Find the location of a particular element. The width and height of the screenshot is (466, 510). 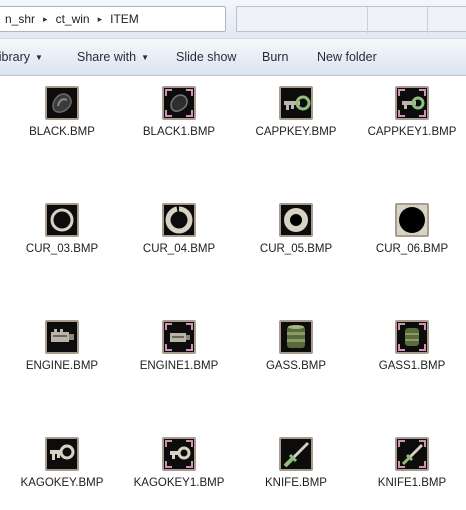

file-item: KNIFE1.BMP is located at coordinates (410, 462).